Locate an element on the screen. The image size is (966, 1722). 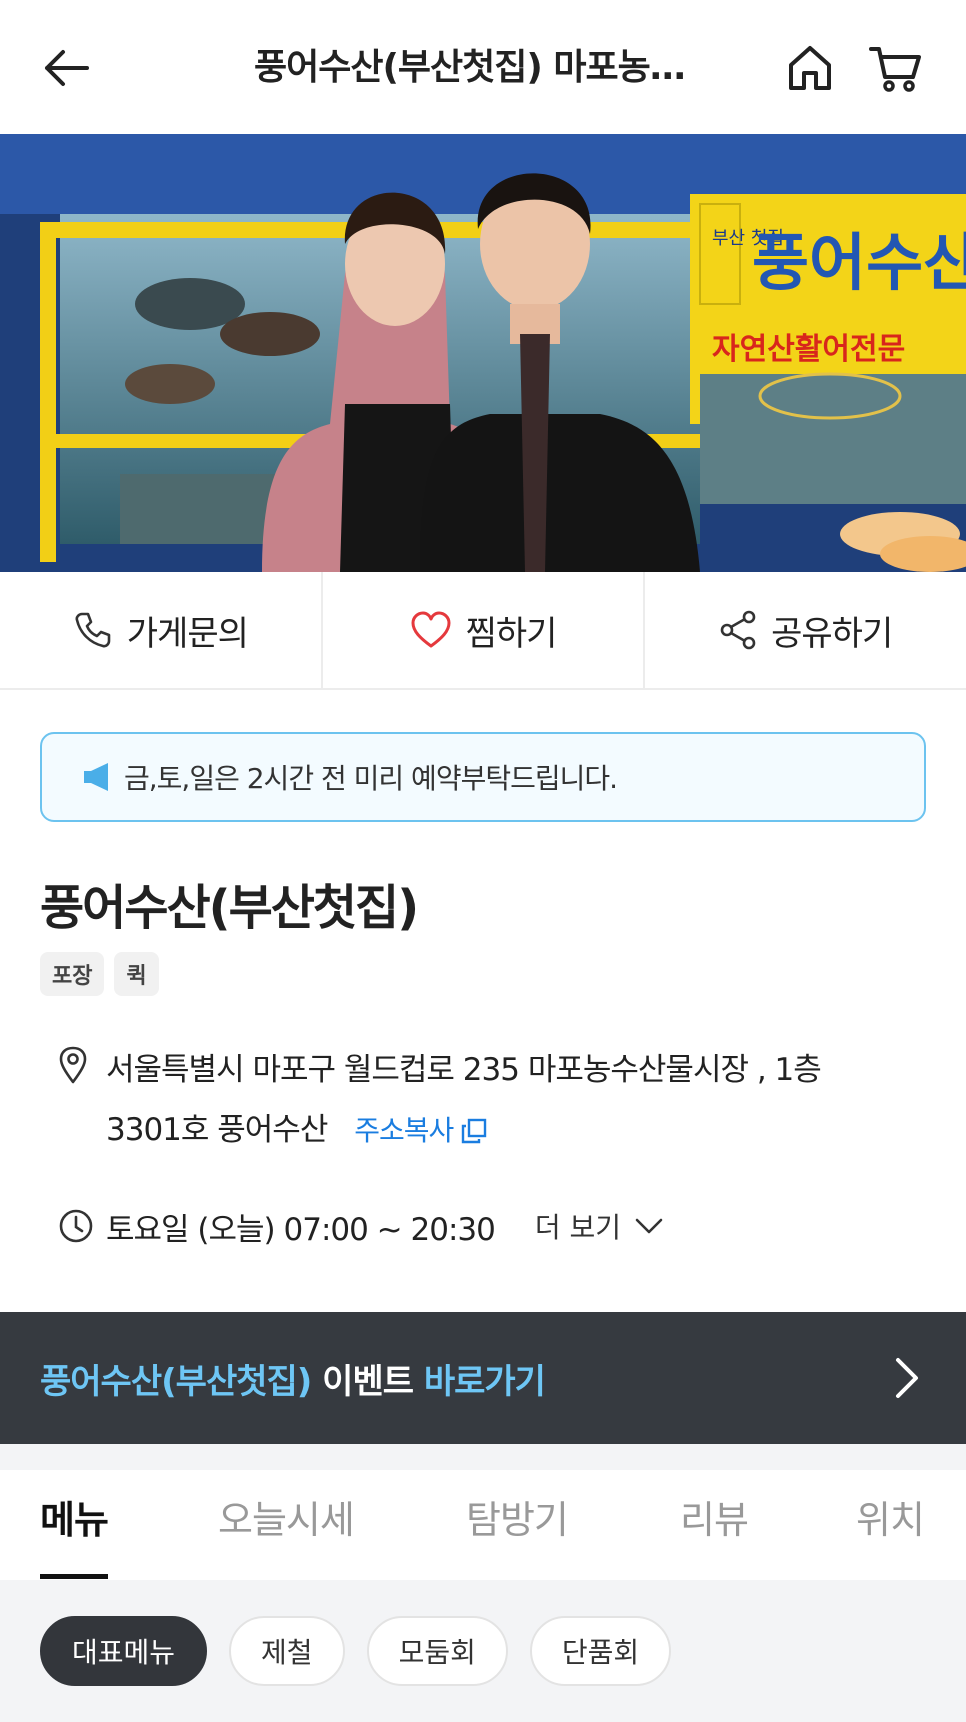
tab-today-price: 오늘시세 is located at coordinates (286, 1520).